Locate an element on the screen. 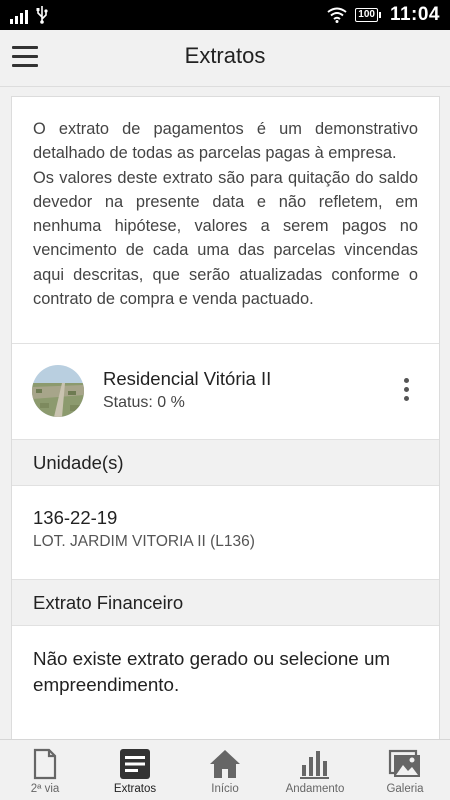 The width and height of the screenshot is (450, 800). nav-label: Andamento is located at coordinates (315, 789).